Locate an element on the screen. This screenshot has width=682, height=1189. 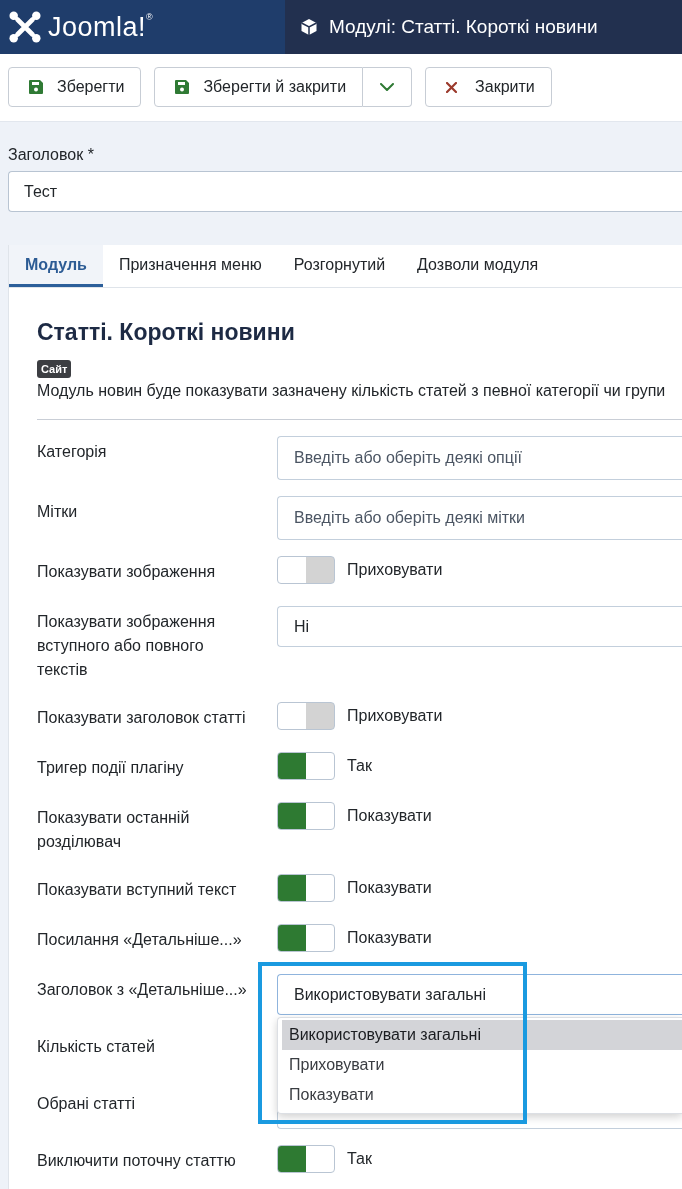
field-label: Показувати вступний текст is located at coordinates (137, 890).